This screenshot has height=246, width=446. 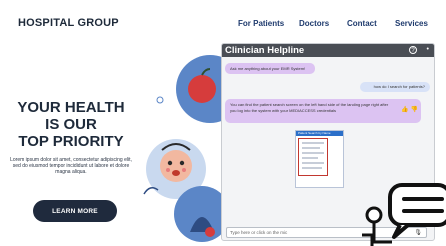 What do you see at coordinates (265, 50) in the screenshot?
I see `chat-title: Clinician Helpline` at bounding box center [265, 50].